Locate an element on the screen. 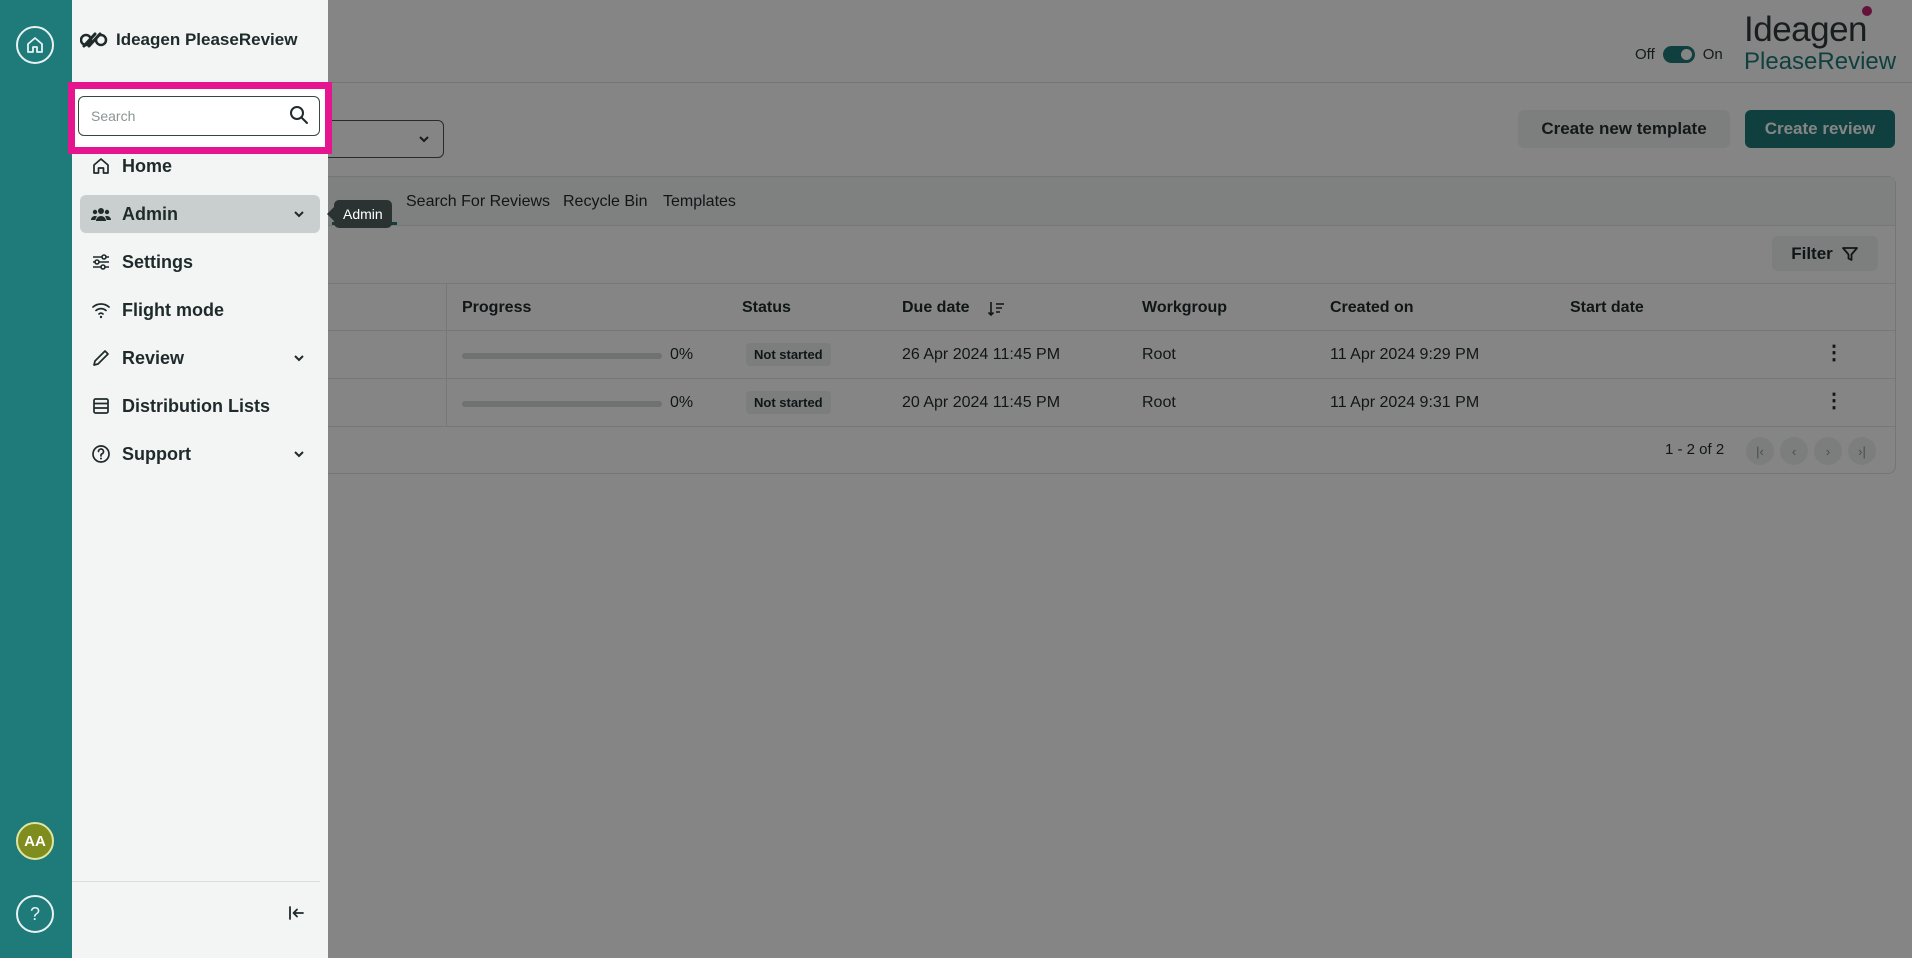 This screenshot has height=958, width=1912. nav-item-distribution-lists: Distribution Lists is located at coordinates (200, 406).